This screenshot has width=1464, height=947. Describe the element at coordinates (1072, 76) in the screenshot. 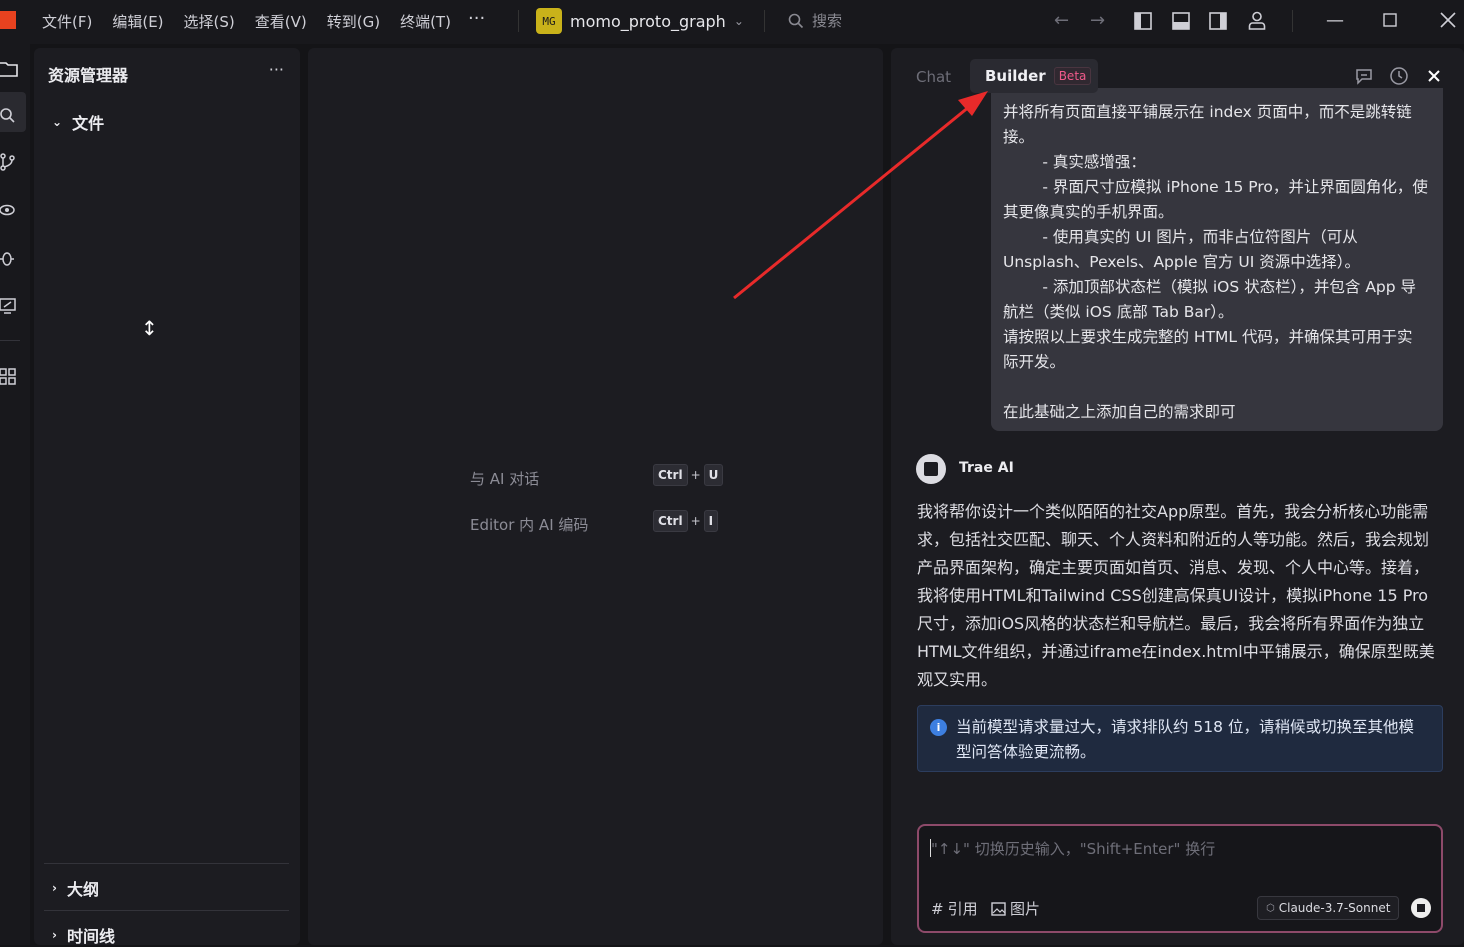

I see `beta-badge: Beta` at that location.